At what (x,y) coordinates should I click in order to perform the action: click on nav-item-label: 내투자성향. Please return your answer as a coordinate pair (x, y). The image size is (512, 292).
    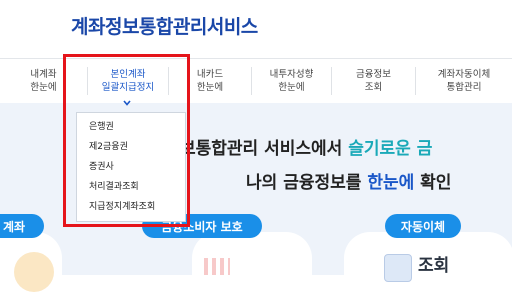
    Looking at the image, I should click on (291, 74).